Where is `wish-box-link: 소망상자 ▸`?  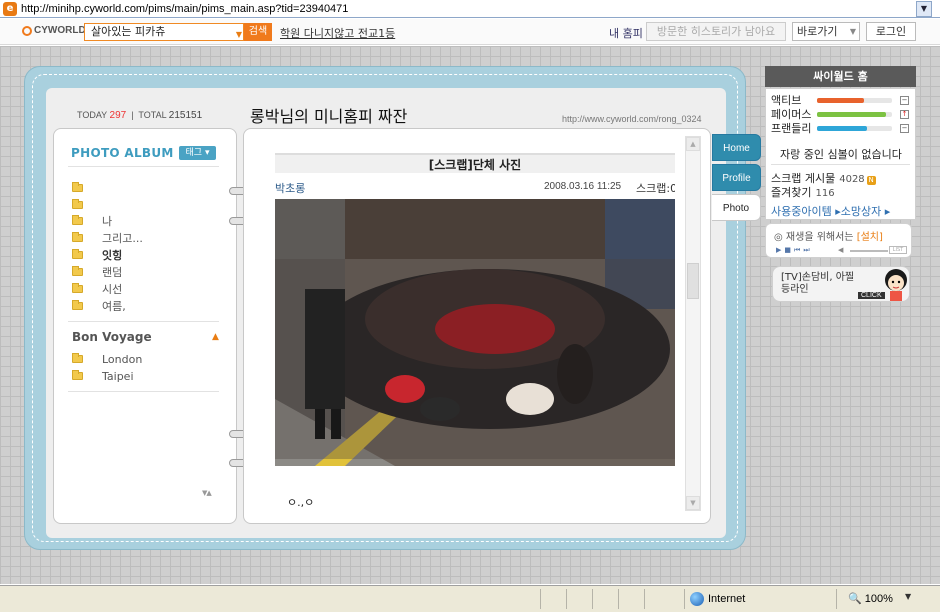 wish-box-link: 소망상자 ▸ is located at coordinates (866, 211).